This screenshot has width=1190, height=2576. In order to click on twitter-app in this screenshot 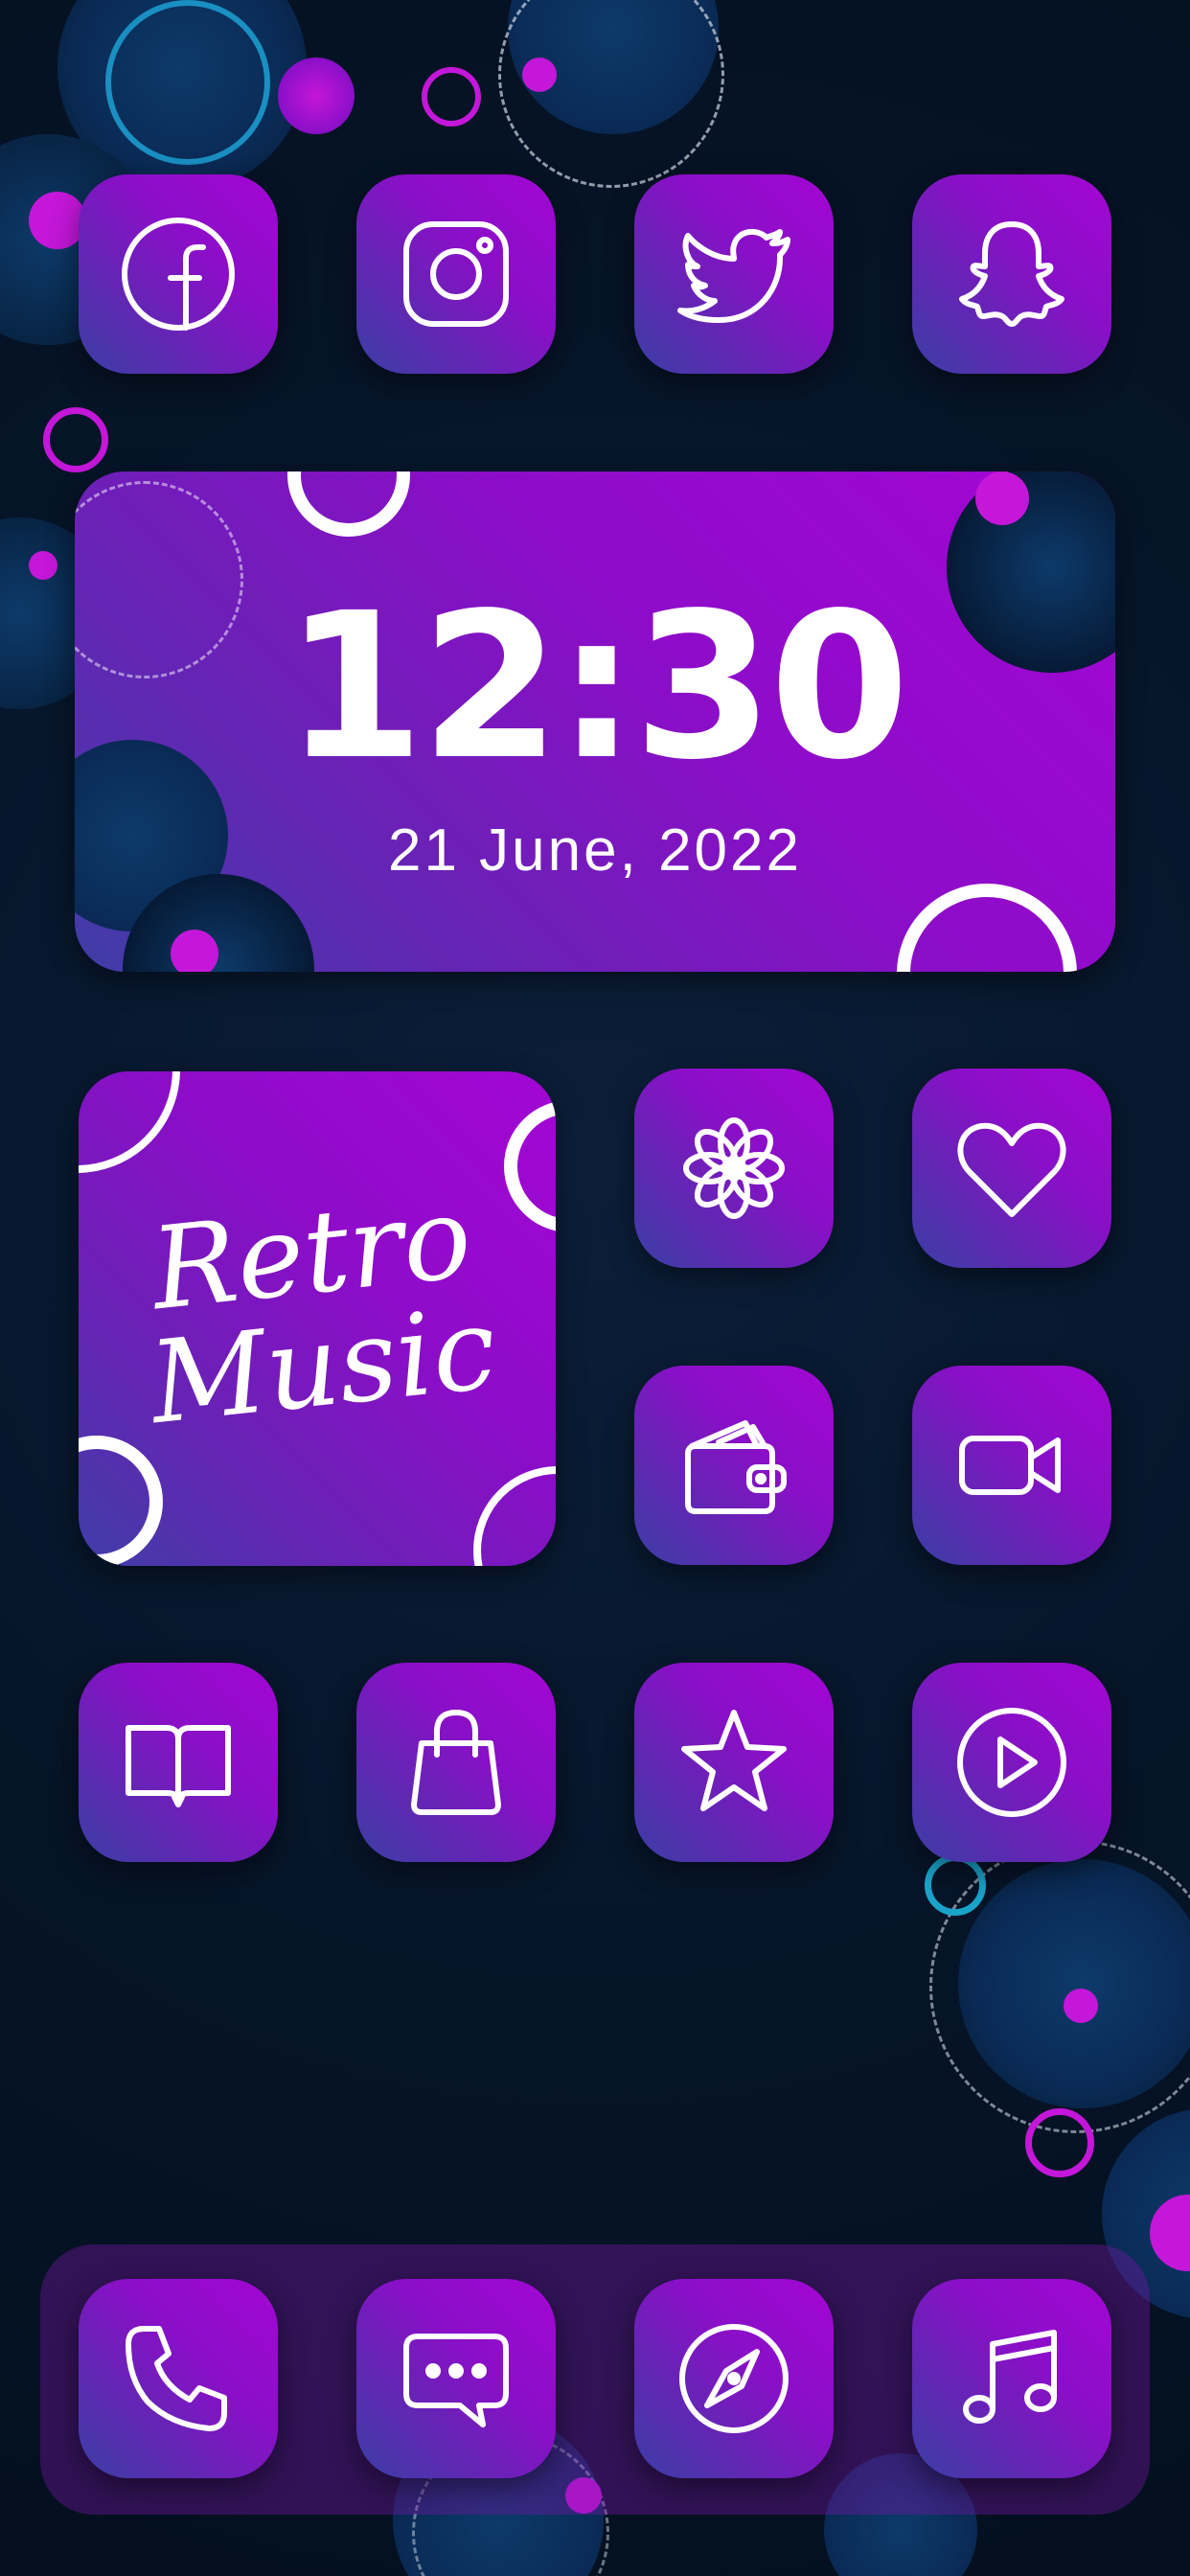, I will do `click(734, 274)`.